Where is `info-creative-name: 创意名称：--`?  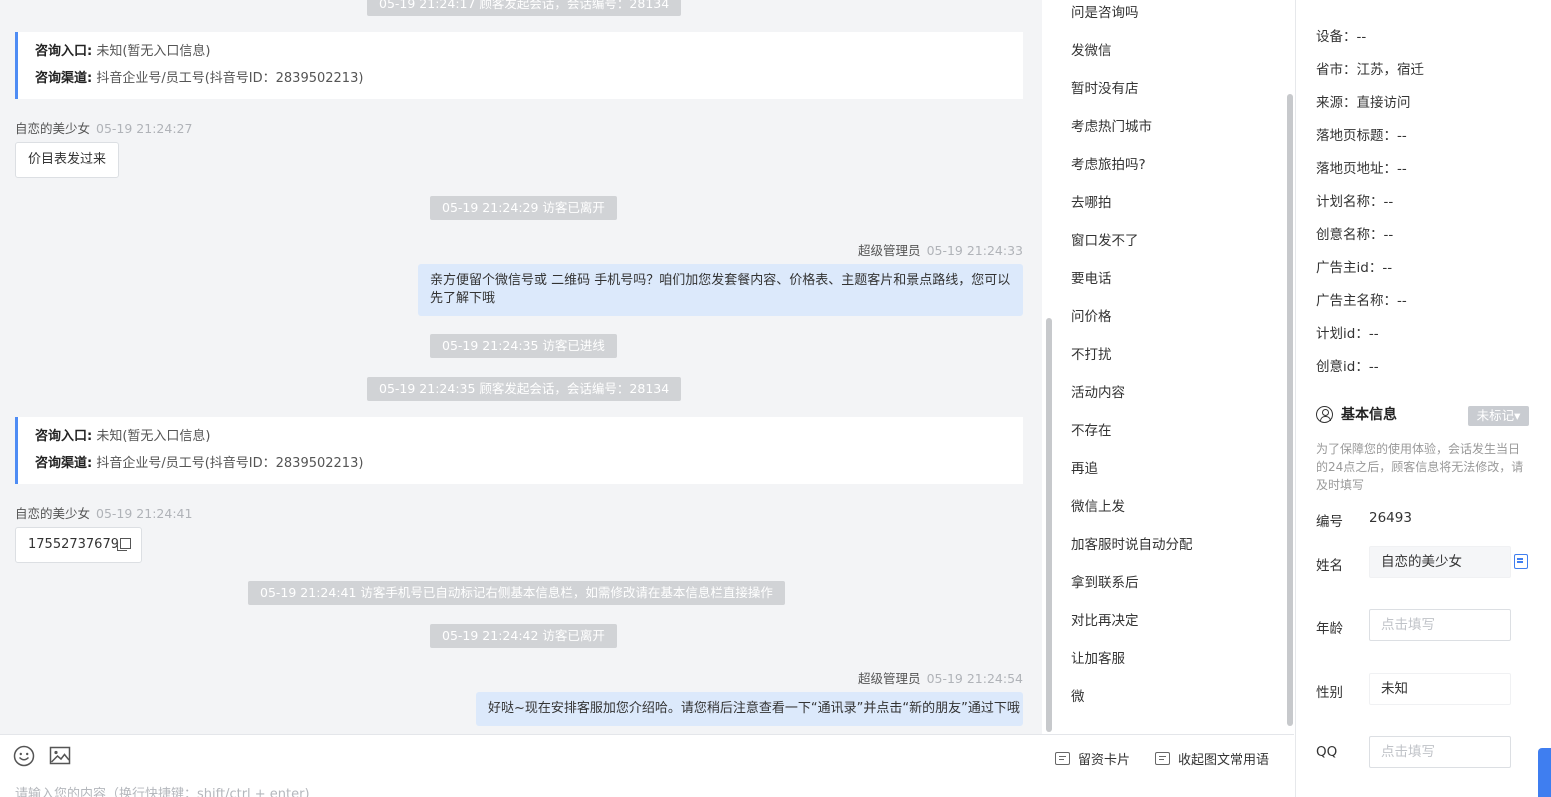
info-creative-name: 创意名称：-- is located at coordinates (1355, 235).